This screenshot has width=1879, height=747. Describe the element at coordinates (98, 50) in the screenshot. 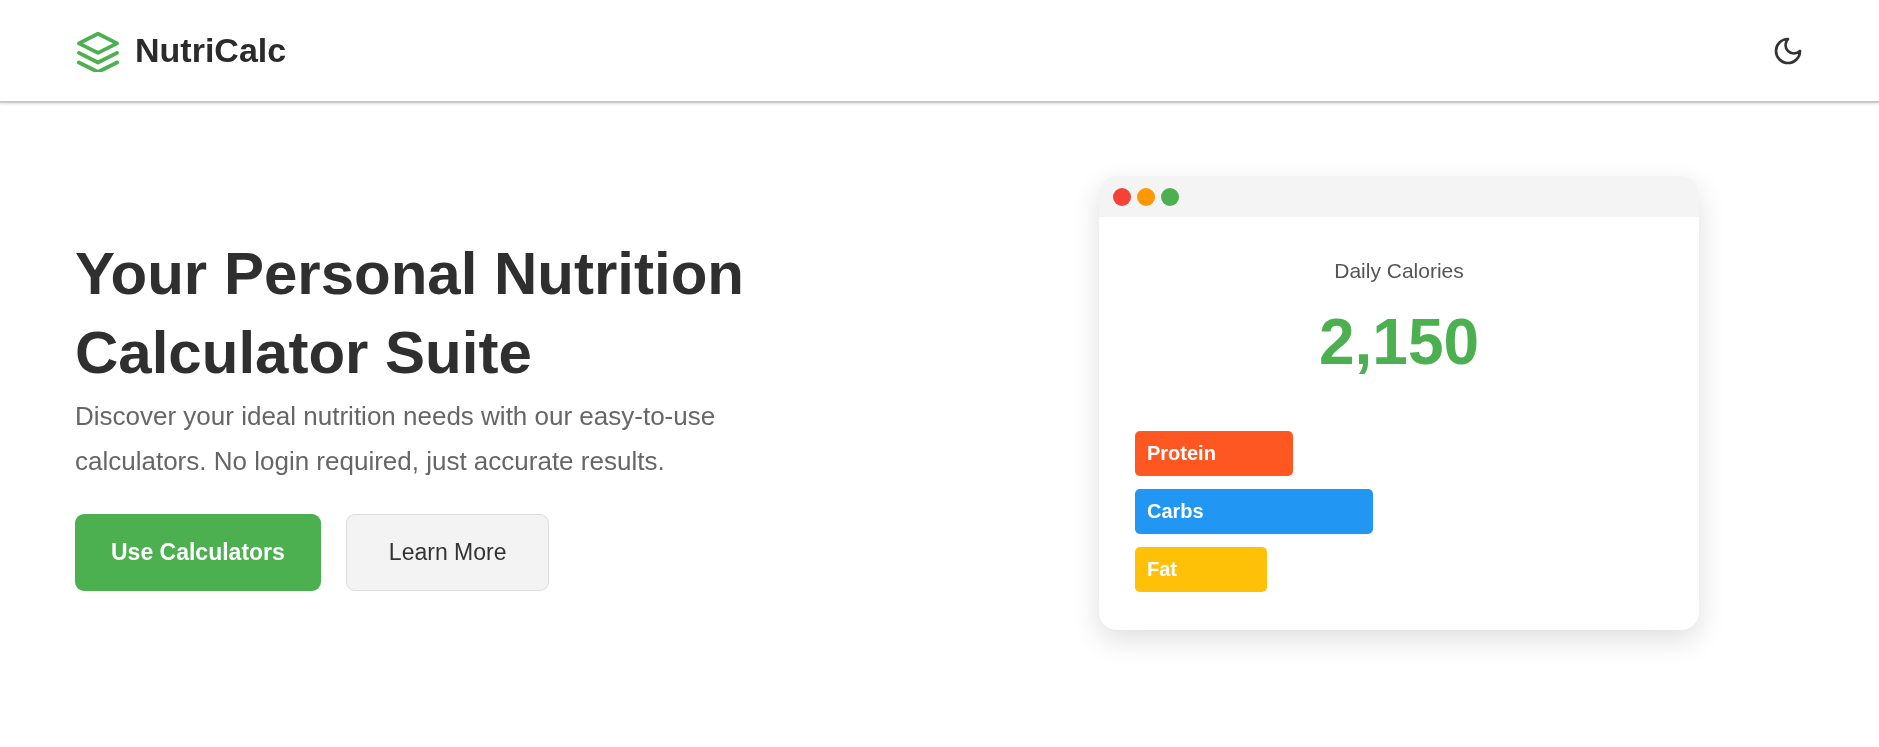

I see `layers-icon` at that location.